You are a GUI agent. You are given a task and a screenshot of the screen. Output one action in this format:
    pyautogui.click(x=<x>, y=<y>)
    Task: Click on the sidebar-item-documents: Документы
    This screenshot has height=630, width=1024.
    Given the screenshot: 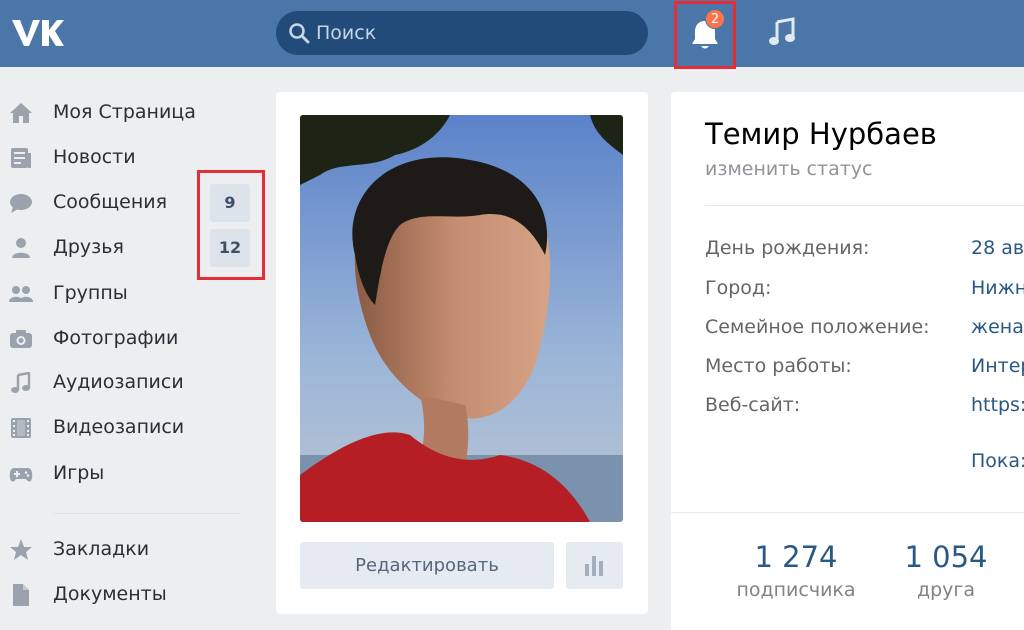 What is the action you would take?
    pyautogui.click(x=125, y=595)
    